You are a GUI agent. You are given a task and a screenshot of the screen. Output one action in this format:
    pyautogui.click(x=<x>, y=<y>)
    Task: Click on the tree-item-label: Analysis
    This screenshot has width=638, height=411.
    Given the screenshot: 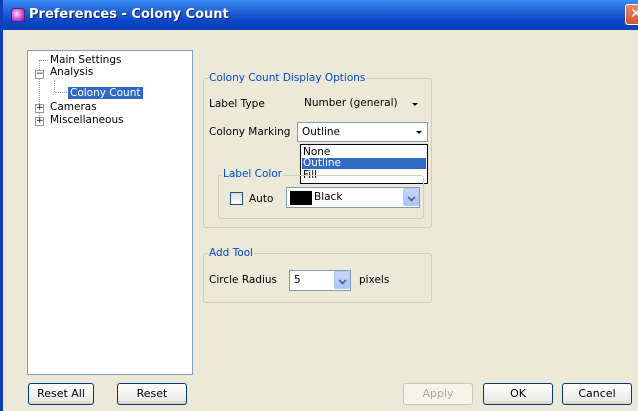 What is the action you would take?
    pyautogui.click(x=72, y=72)
    